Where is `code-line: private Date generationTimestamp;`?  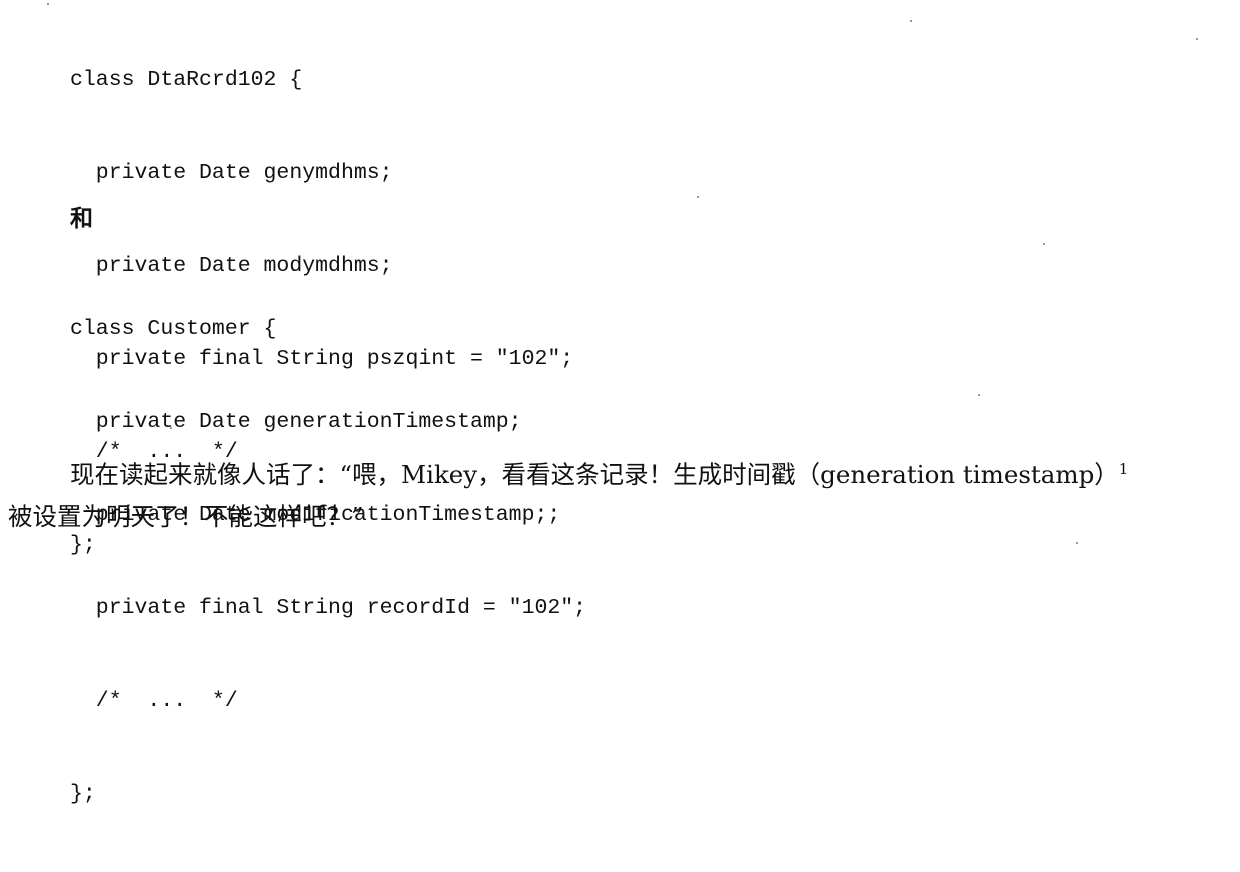 code-line: private Date generationTimestamp; is located at coordinates (296, 422).